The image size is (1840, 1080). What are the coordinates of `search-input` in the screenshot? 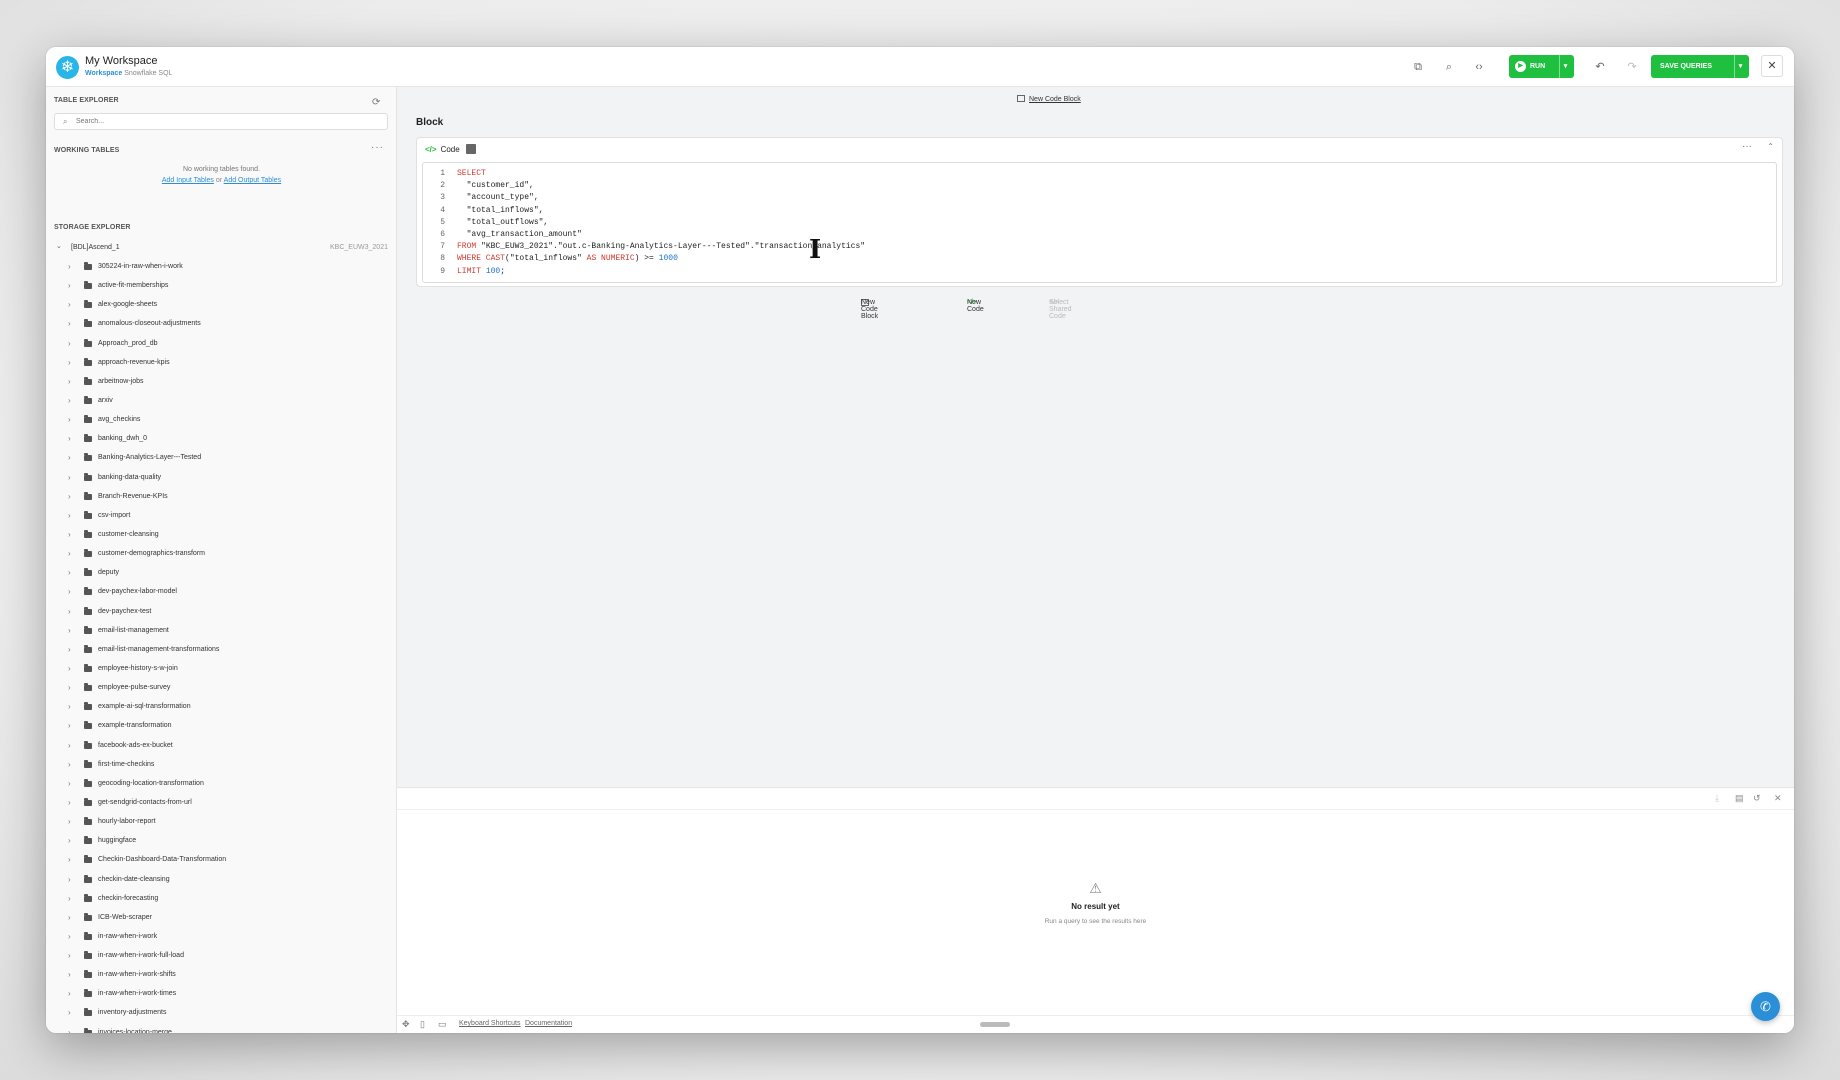 It's located at (226, 121).